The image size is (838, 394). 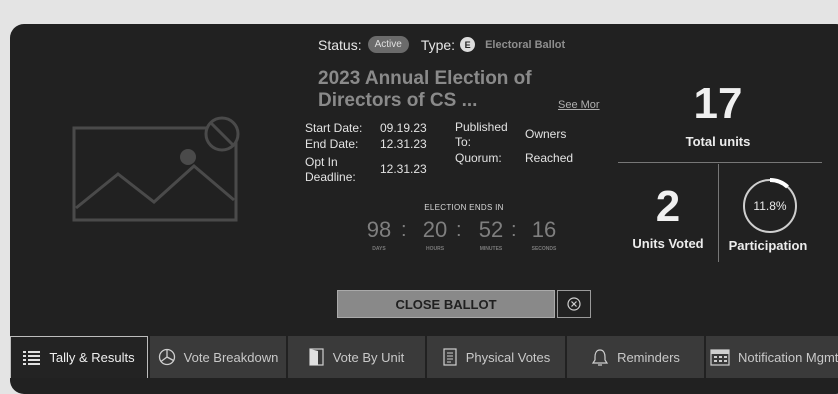 I want to click on countdown-days-label: DAYS, so click(x=379, y=249).